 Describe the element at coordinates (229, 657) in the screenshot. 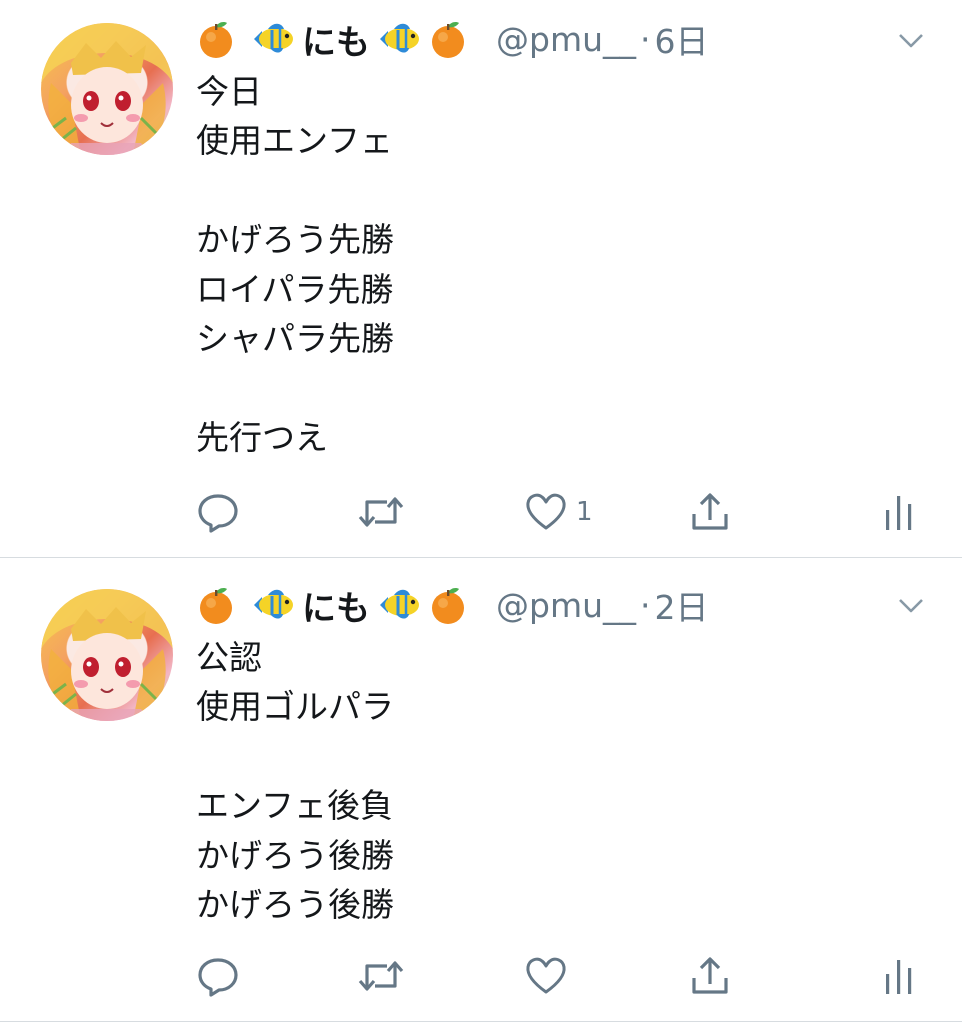

I see `tweet-text-line: 公認` at that location.